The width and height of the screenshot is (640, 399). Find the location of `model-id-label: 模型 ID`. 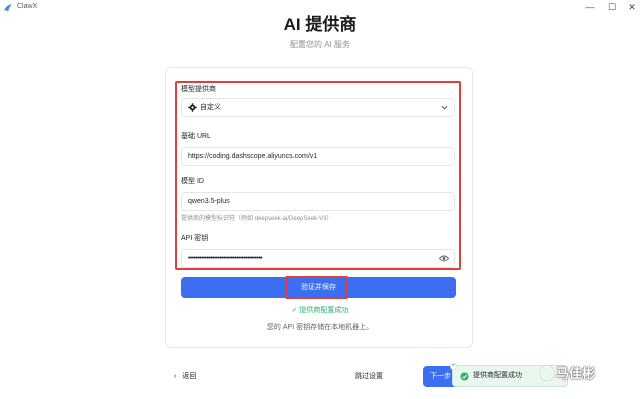

model-id-label: 模型 ID is located at coordinates (192, 181).